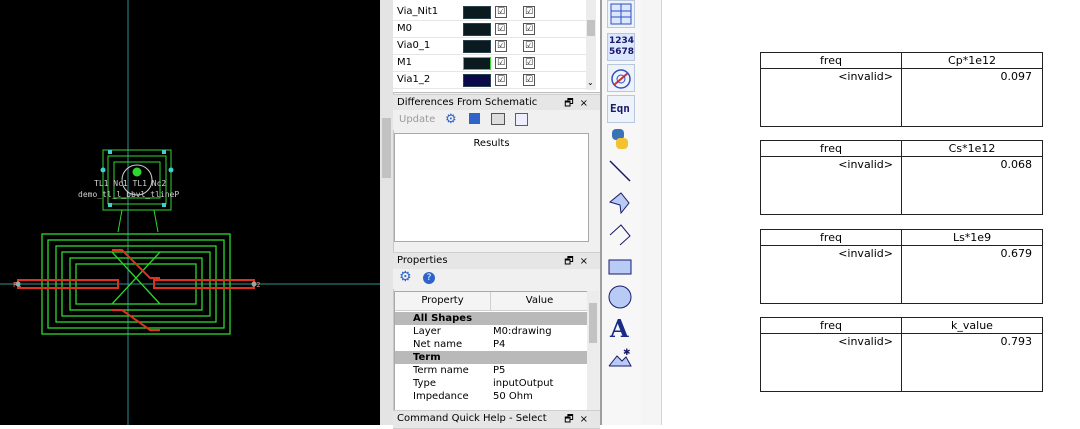 The width and height of the screenshot is (1080, 429). Describe the element at coordinates (621, 358) in the screenshot. I see `image-tool-icon: ✱` at that location.